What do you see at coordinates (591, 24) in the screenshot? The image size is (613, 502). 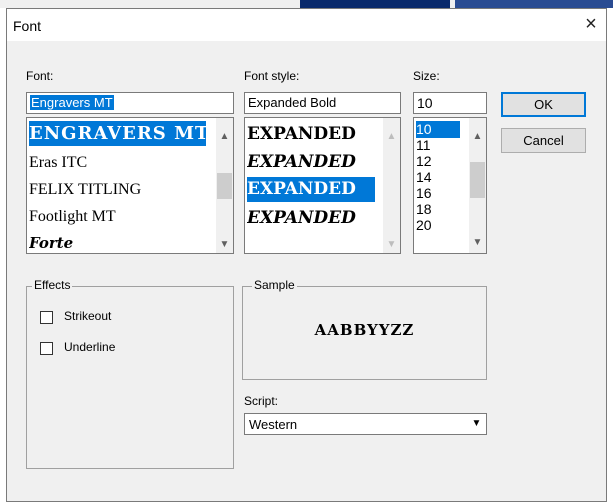 I see `close-button: ×` at bounding box center [591, 24].